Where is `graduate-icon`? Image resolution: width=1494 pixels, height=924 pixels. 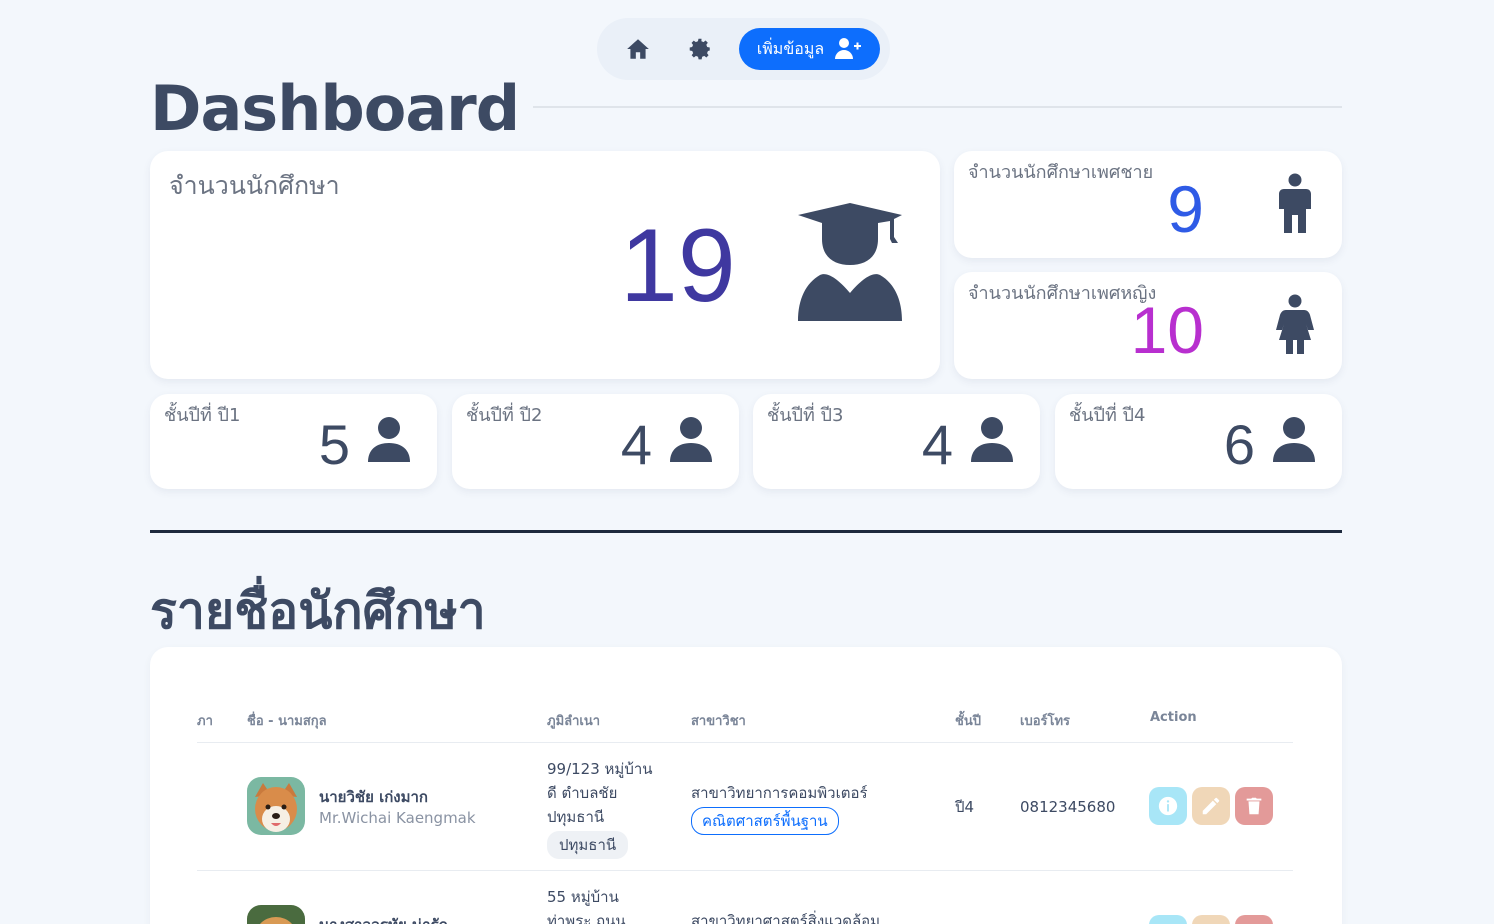 graduate-icon is located at coordinates (850, 262).